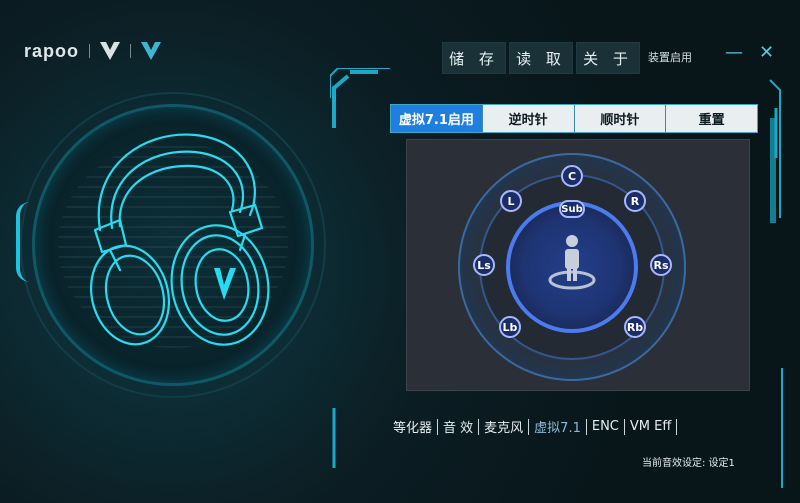 The image size is (800, 503). What do you see at coordinates (484, 265) in the screenshot?
I see `speaker-ls: Ls` at bounding box center [484, 265].